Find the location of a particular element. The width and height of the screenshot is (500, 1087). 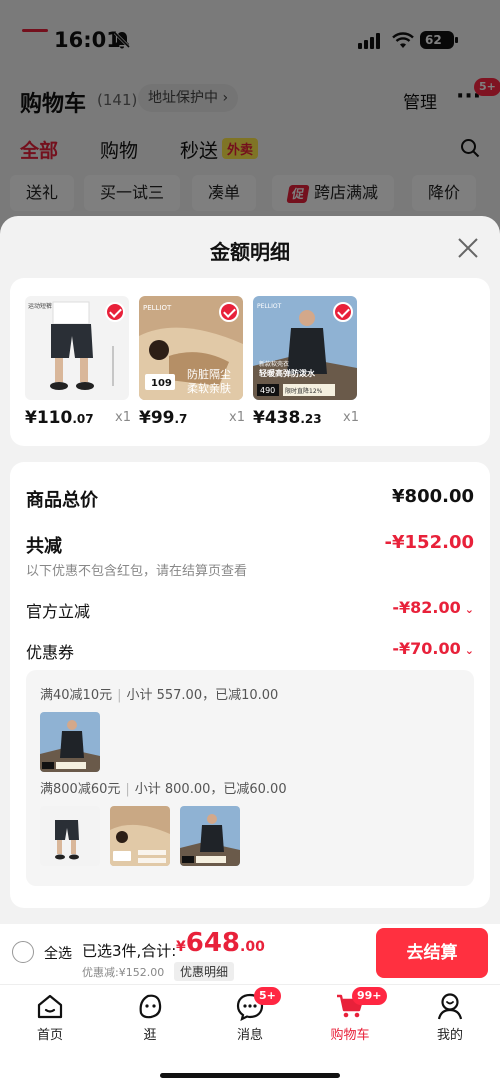

coupon-rule-1: 满40减10元 | 小计 557.00，已减10.00 is located at coordinates (159, 695).